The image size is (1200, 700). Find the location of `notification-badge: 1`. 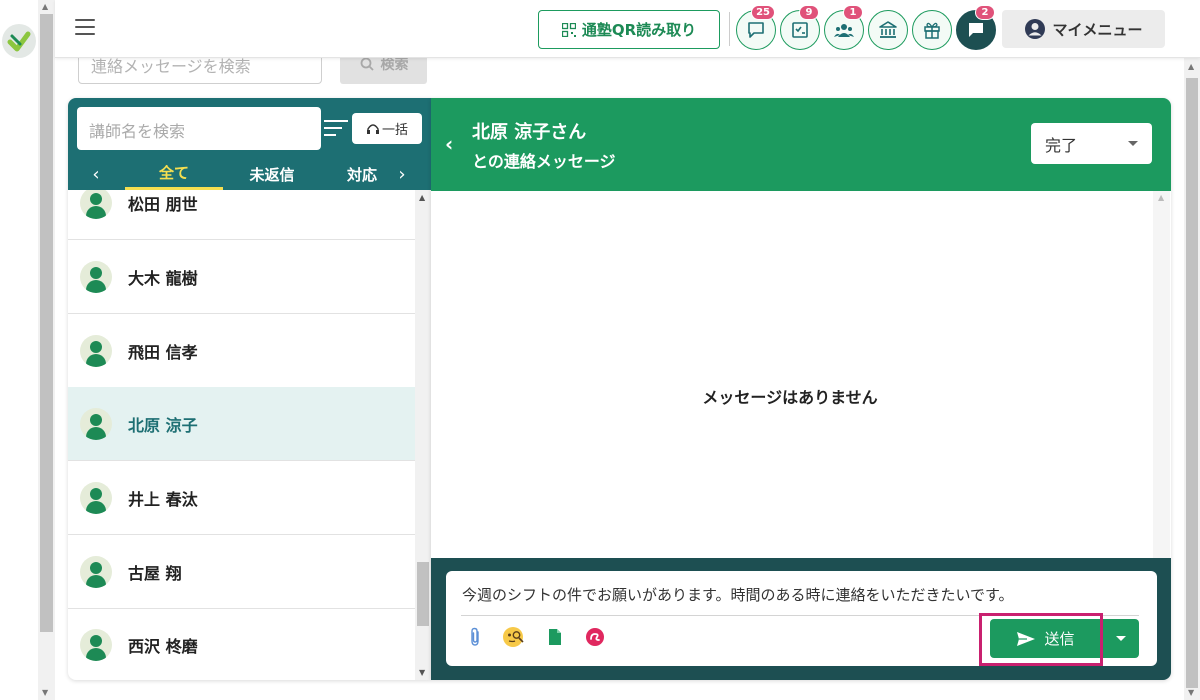

notification-badge: 1 is located at coordinates (853, 12).